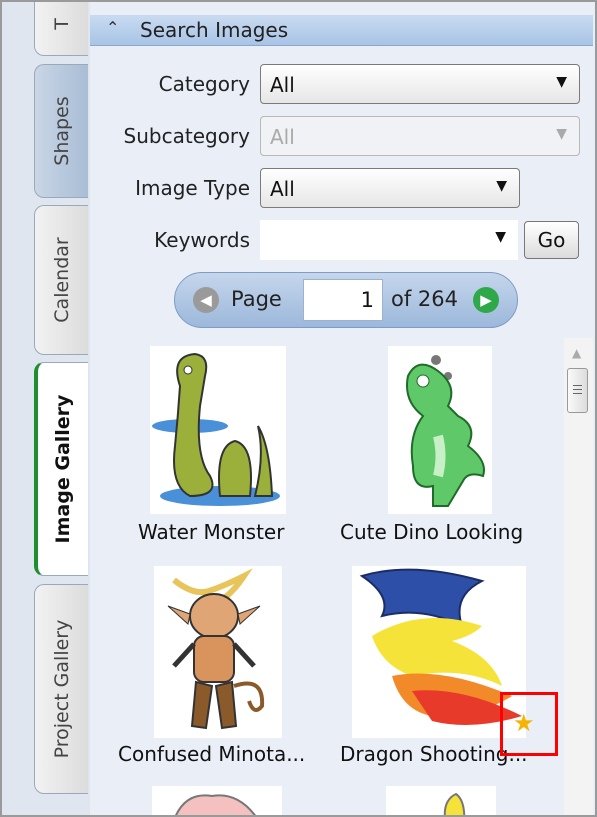  I want to click on subcategory-label: Subcategory, so click(186, 136).